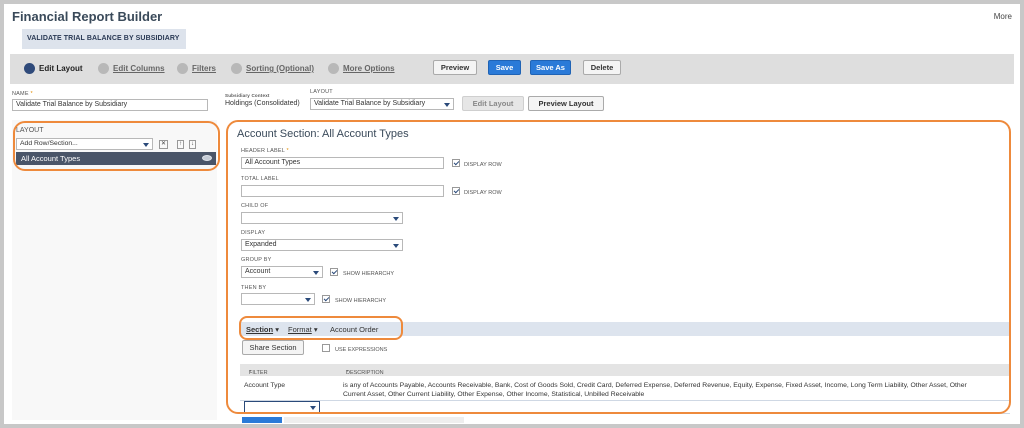 This screenshot has width=1024, height=428. I want to click on step-label: More Options, so click(369, 68).